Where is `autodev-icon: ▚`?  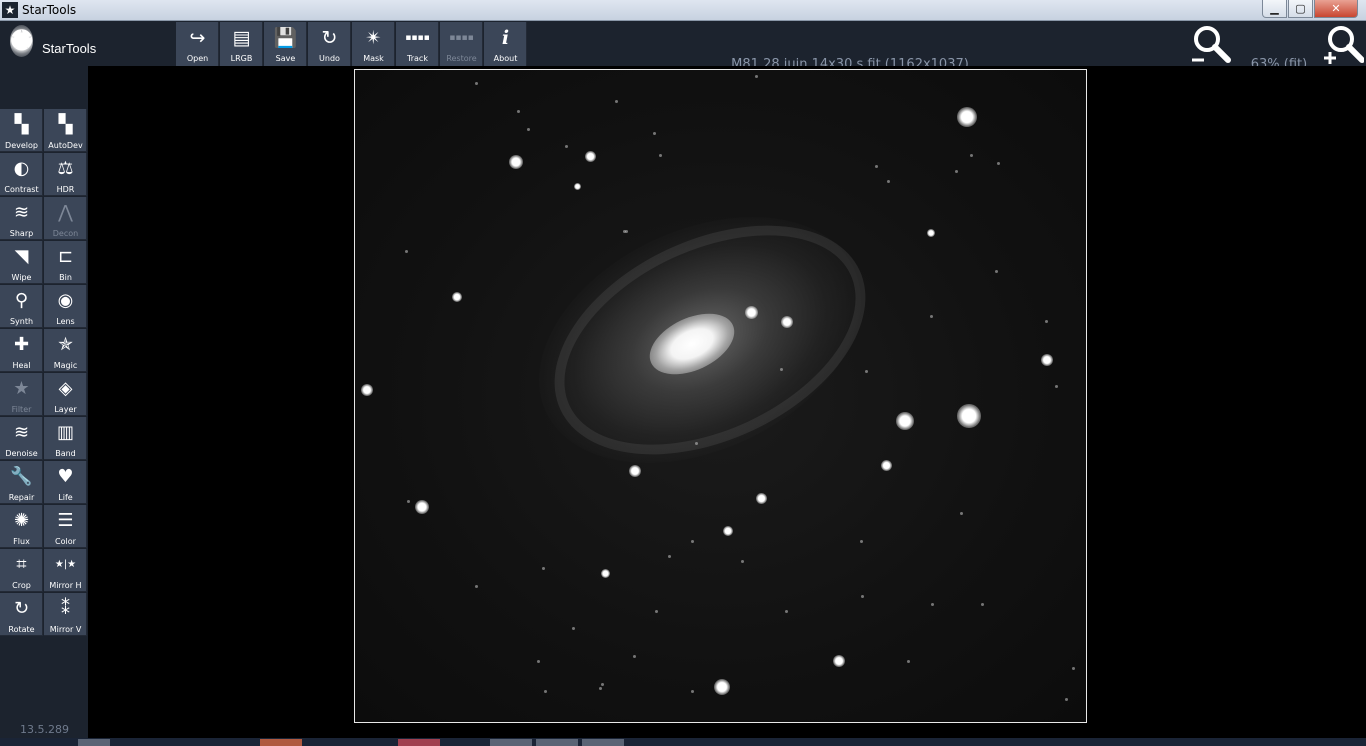
autodev-icon: ▚ is located at coordinates (65, 124).